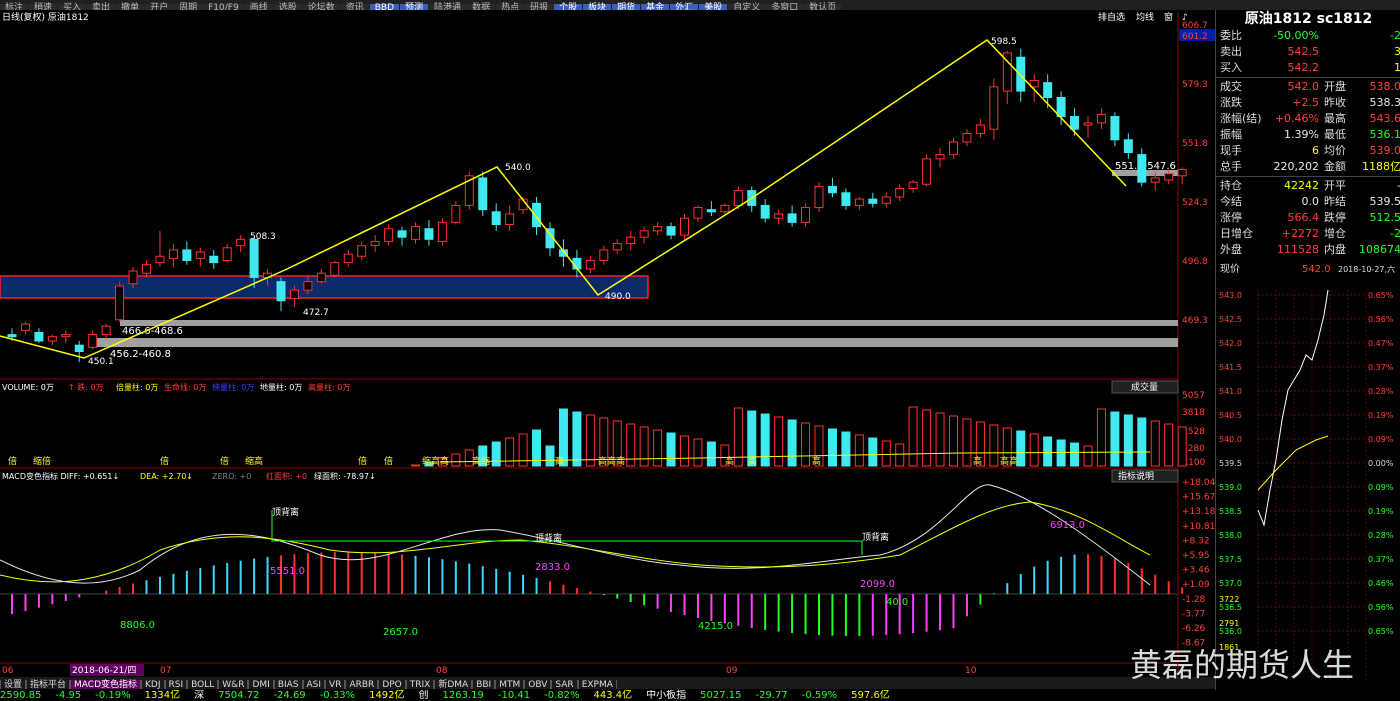 This screenshot has height=701, width=1400. I want to click on quote-l1: 买入, so click(1231, 67).